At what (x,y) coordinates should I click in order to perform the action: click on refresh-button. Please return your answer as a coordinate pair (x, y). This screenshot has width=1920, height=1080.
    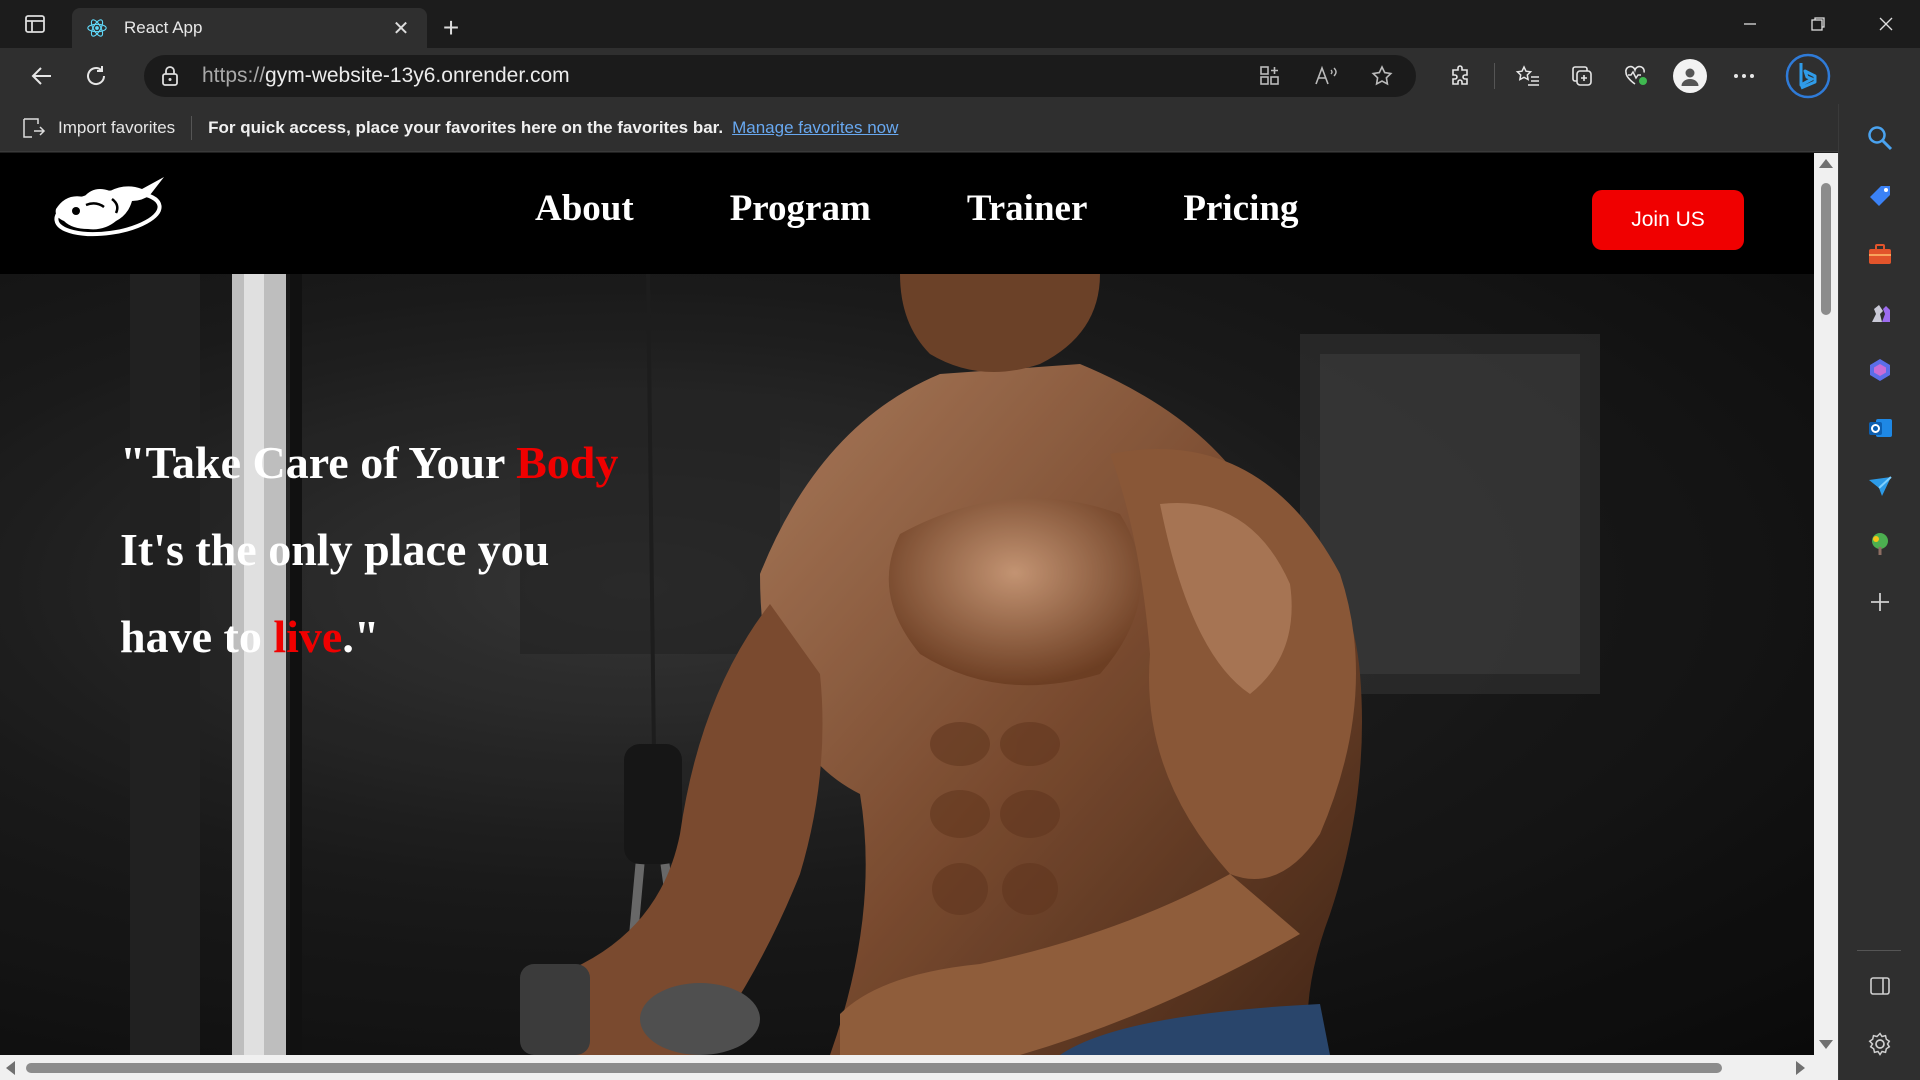
    Looking at the image, I should click on (96, 76).